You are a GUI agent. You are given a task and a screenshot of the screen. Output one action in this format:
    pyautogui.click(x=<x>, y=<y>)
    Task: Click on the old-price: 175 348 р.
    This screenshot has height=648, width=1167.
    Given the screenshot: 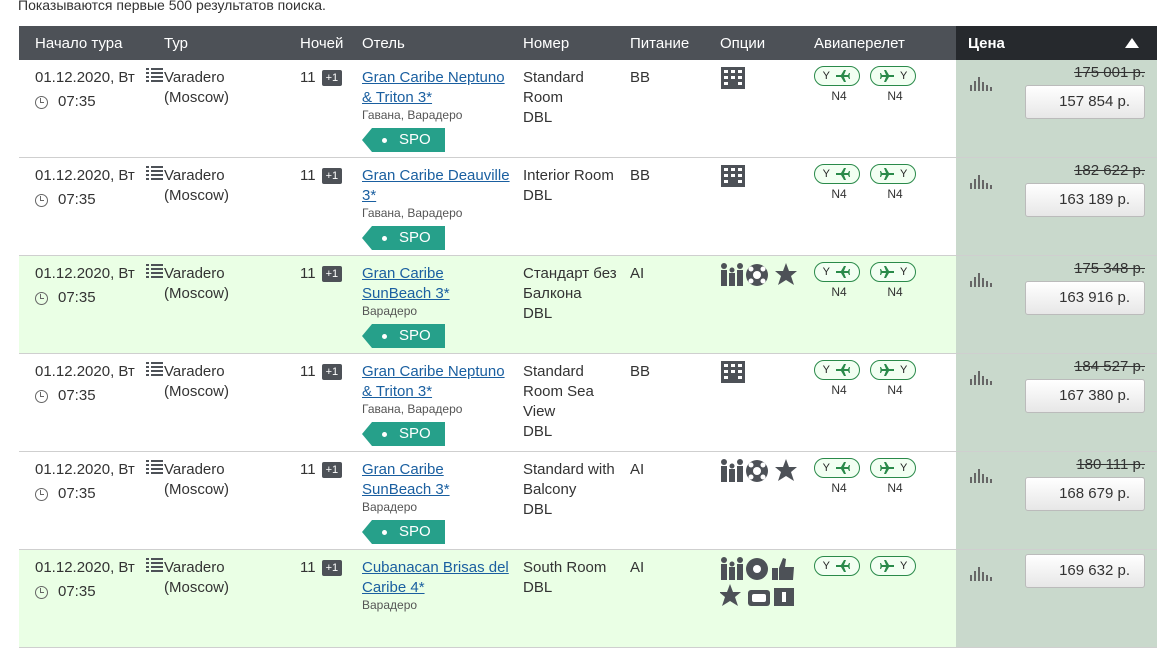 What is the action you would take?
    pyautogui.click(x=1109, y=268)
    